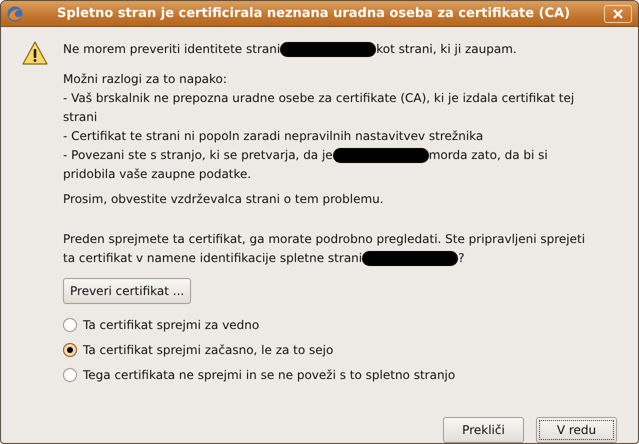 Image resolution: width=639 pixels, height=444 pixels. What do you see at coordinates (15, 14) in the screenshot?
I see `globe-icon` at bounding box center [15, 14].